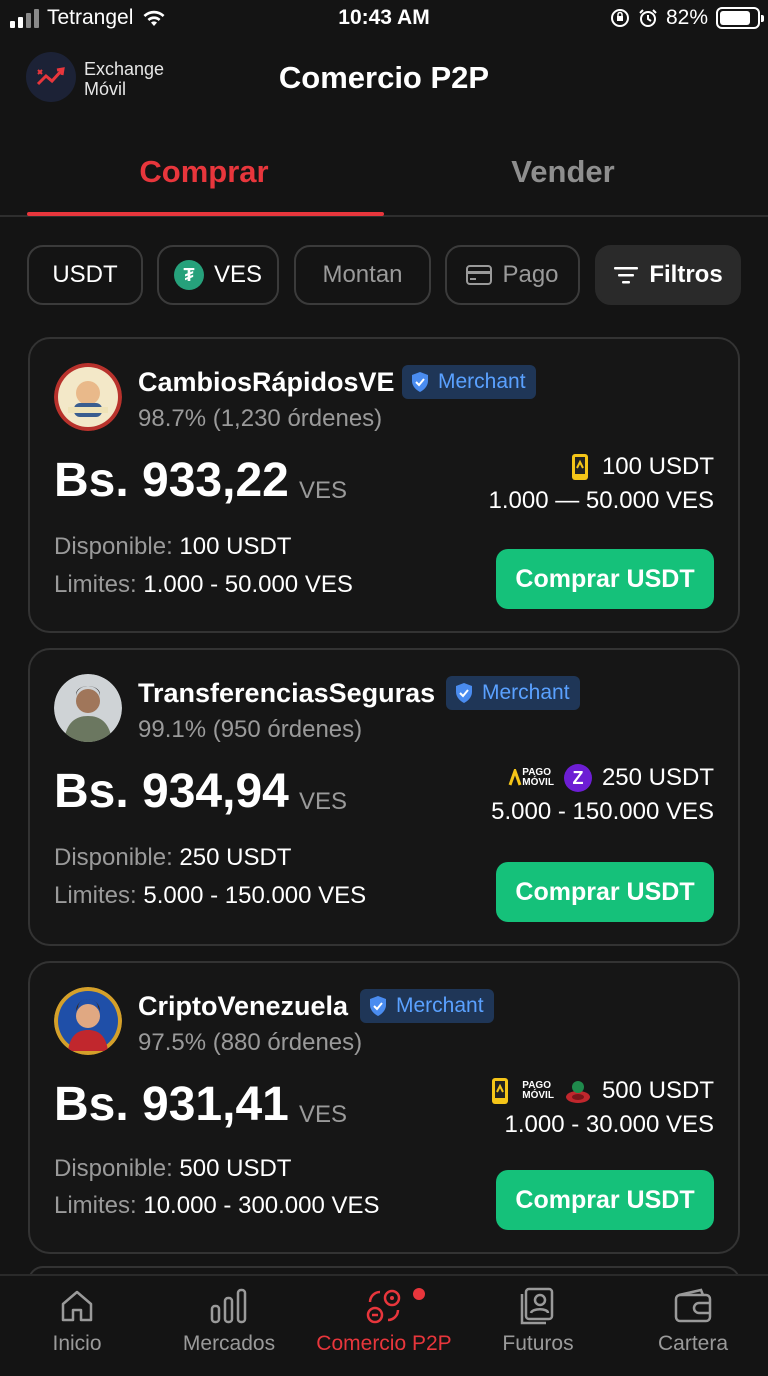 Image resolution: width=768 pixels, height=1376 pixels. I want to click on available-value: 100 USDT, so click(235, 546).